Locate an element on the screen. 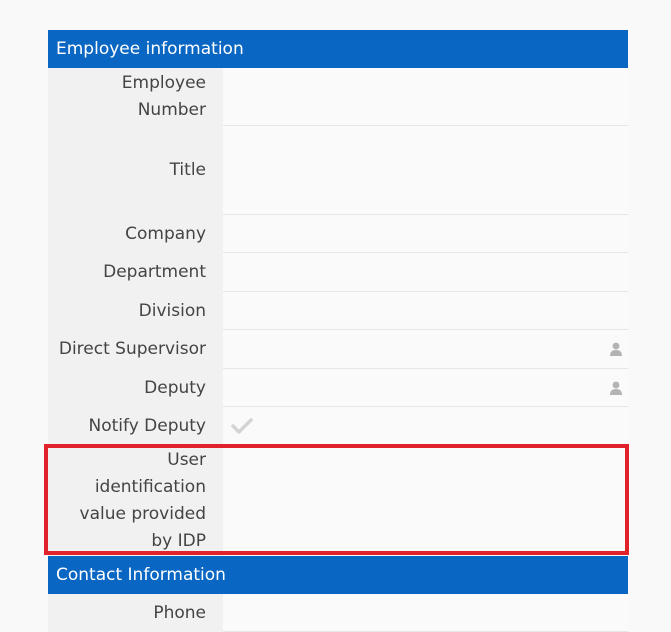 The height and width of the screenshot is (632, 671). field-label-phone: Phone is located at coordinates (135, 613).